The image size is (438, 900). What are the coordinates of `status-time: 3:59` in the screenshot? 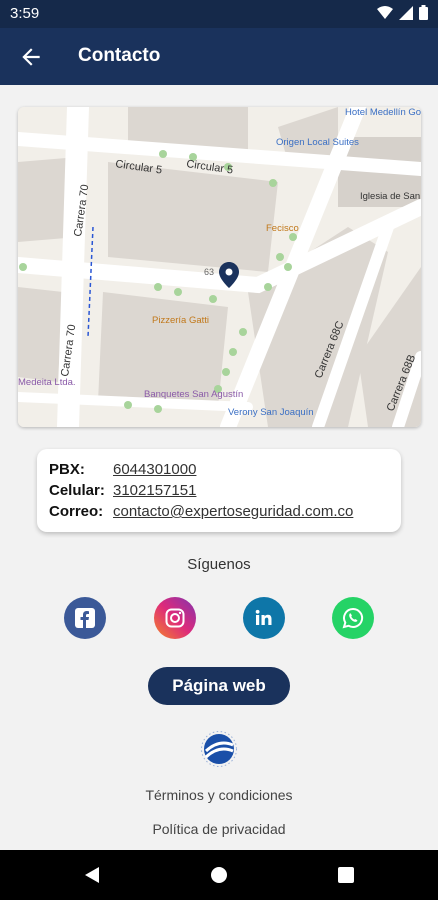 It's located at (25, 13).